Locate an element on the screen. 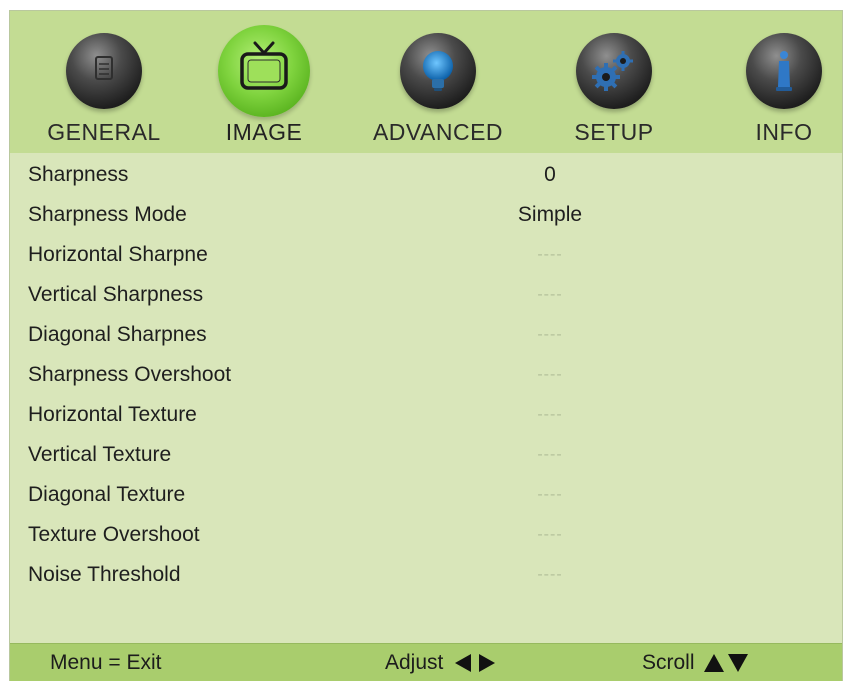 The width and height of the screenshot is (853, 690). document-icon is located at coordinates (104, 71).